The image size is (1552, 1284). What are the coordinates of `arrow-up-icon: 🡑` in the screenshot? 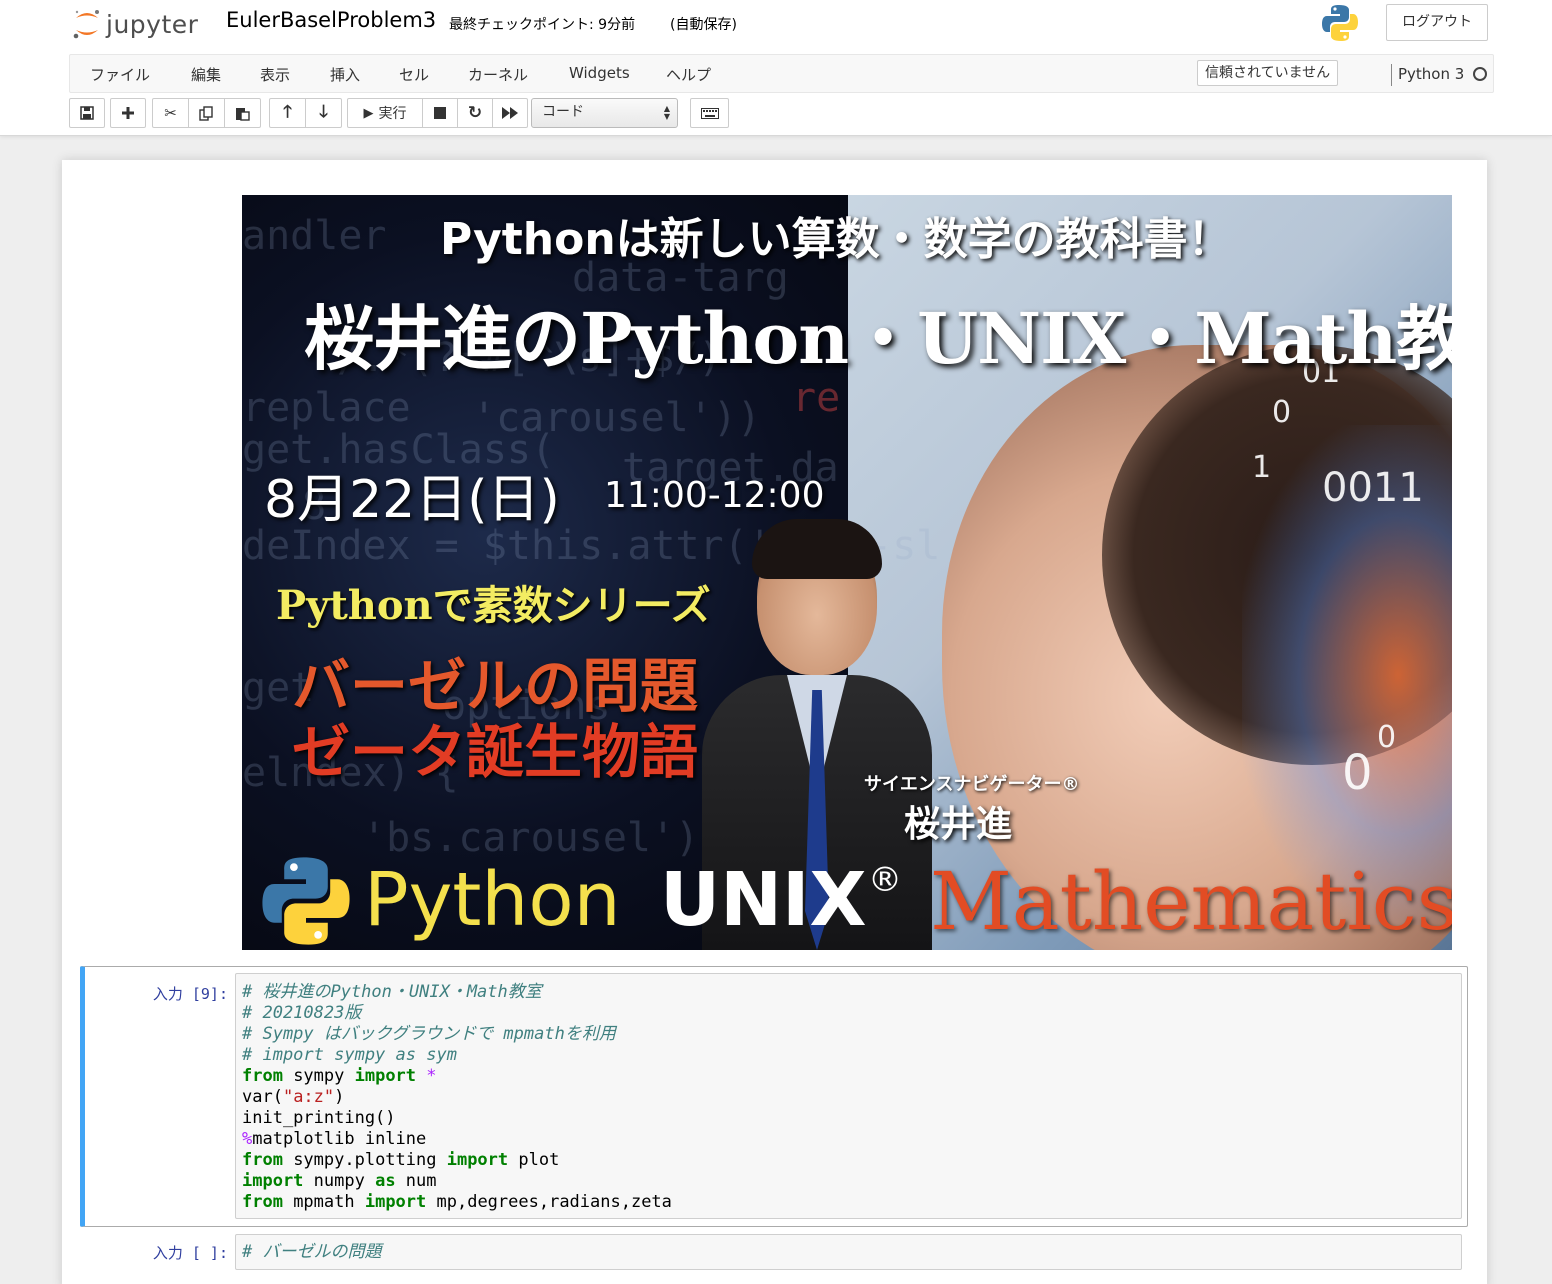 It's located at (287, 111).